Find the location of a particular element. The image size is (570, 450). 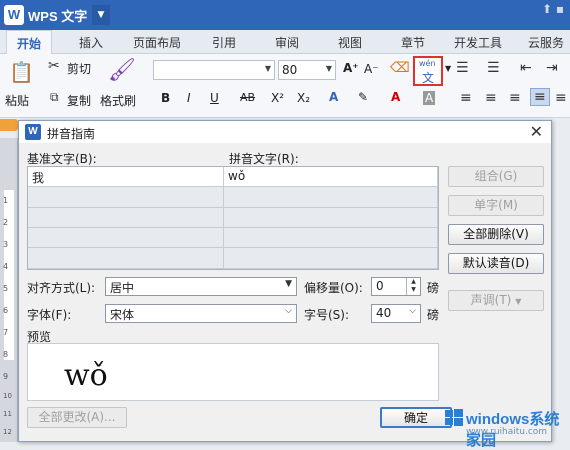

font-color-icon: A is located at coordinates (395, 97).